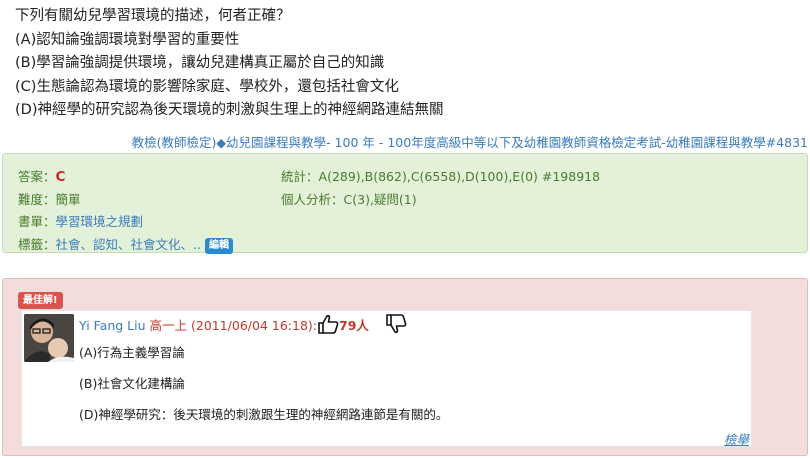 The image size is (810, 458). I want to click on tags-link: 社會、認知、社會文化、.., so click(128, 244).